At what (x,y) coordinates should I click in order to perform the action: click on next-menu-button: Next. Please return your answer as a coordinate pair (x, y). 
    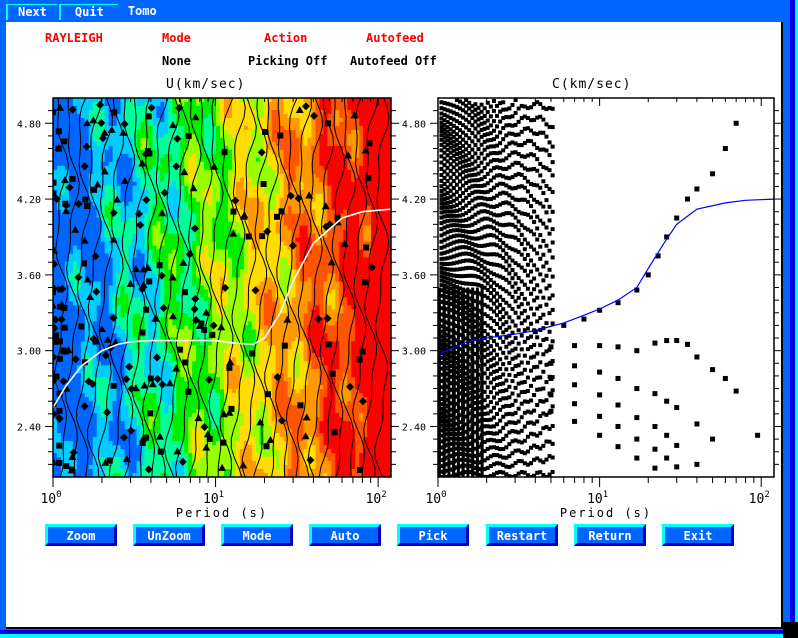
    Looking at the image, I should click on (31, 12).